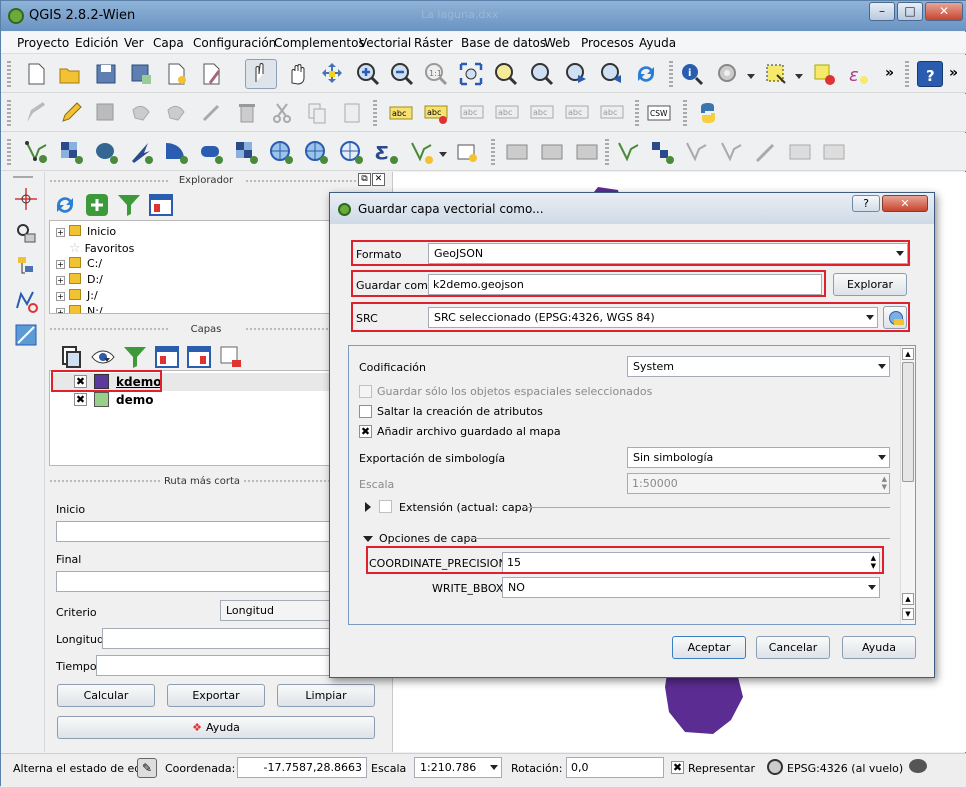 The height and width of the screenshot is (787, 966). I want to click on zoom-last-icon, so click(577, 74).